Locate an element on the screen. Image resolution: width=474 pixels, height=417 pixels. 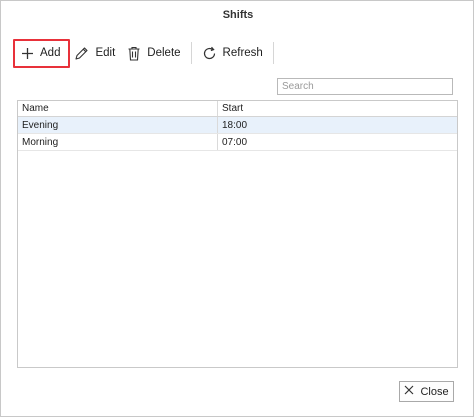
cell-start: 07:00 is located at coordinates (235, 142).